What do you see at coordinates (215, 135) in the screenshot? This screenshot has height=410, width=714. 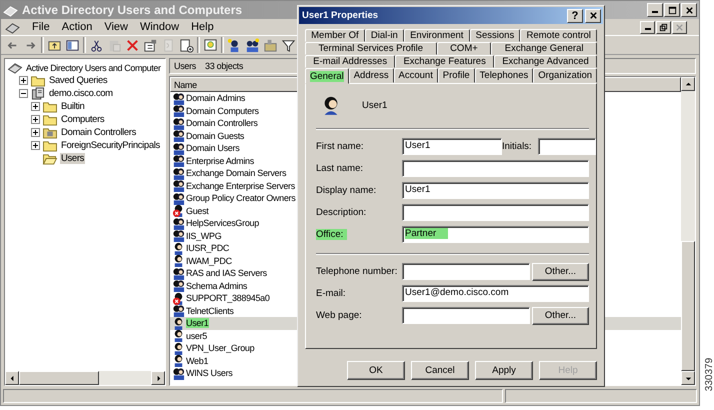 I see `object-name: Domain Guests` at bounding box center [215, 135].